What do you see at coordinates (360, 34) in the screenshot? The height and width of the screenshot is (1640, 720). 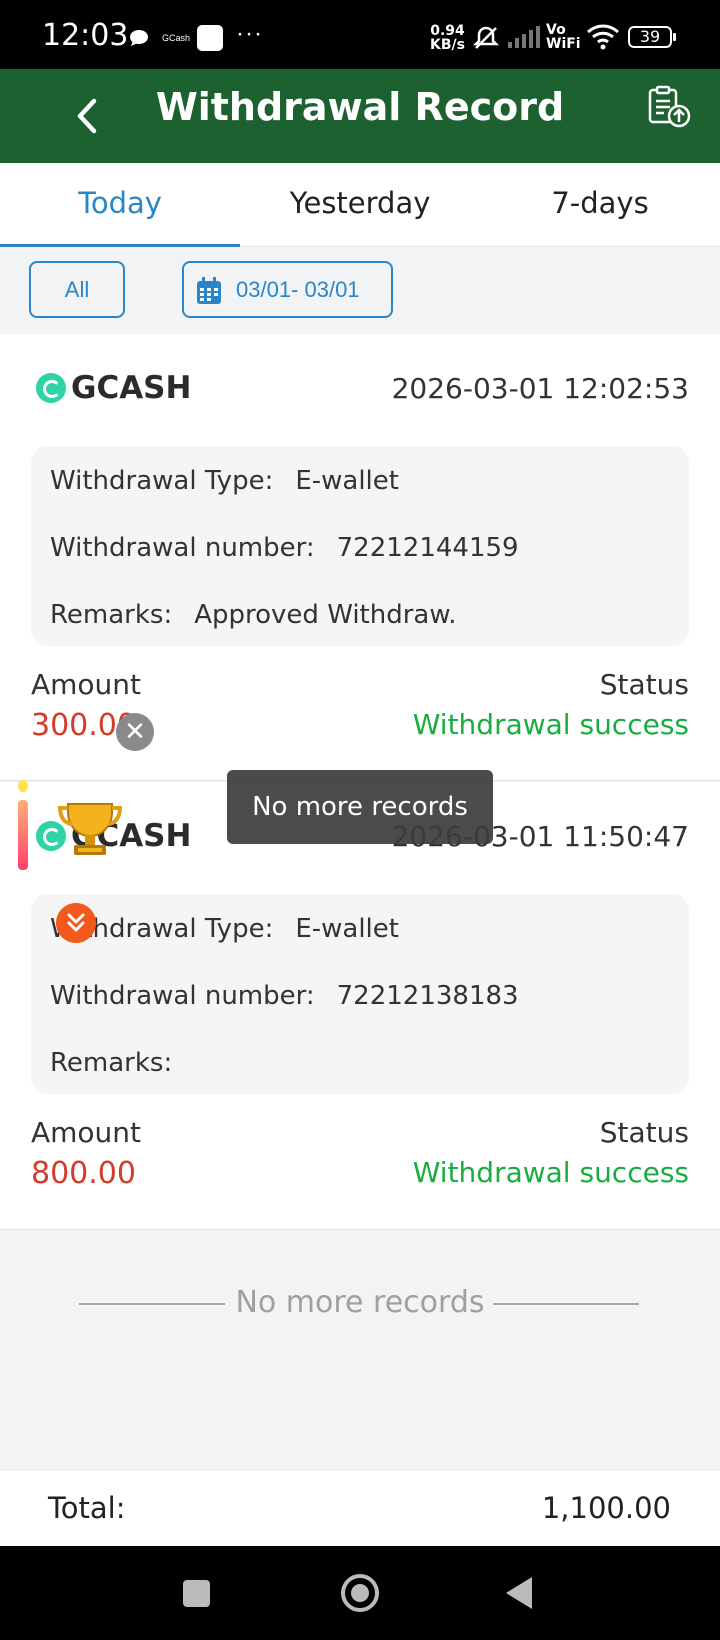 I see `status-bar: 12:03 GCash ··· 0.94 KB/s Vo WiFi 39` at bounding box center [360, 34].